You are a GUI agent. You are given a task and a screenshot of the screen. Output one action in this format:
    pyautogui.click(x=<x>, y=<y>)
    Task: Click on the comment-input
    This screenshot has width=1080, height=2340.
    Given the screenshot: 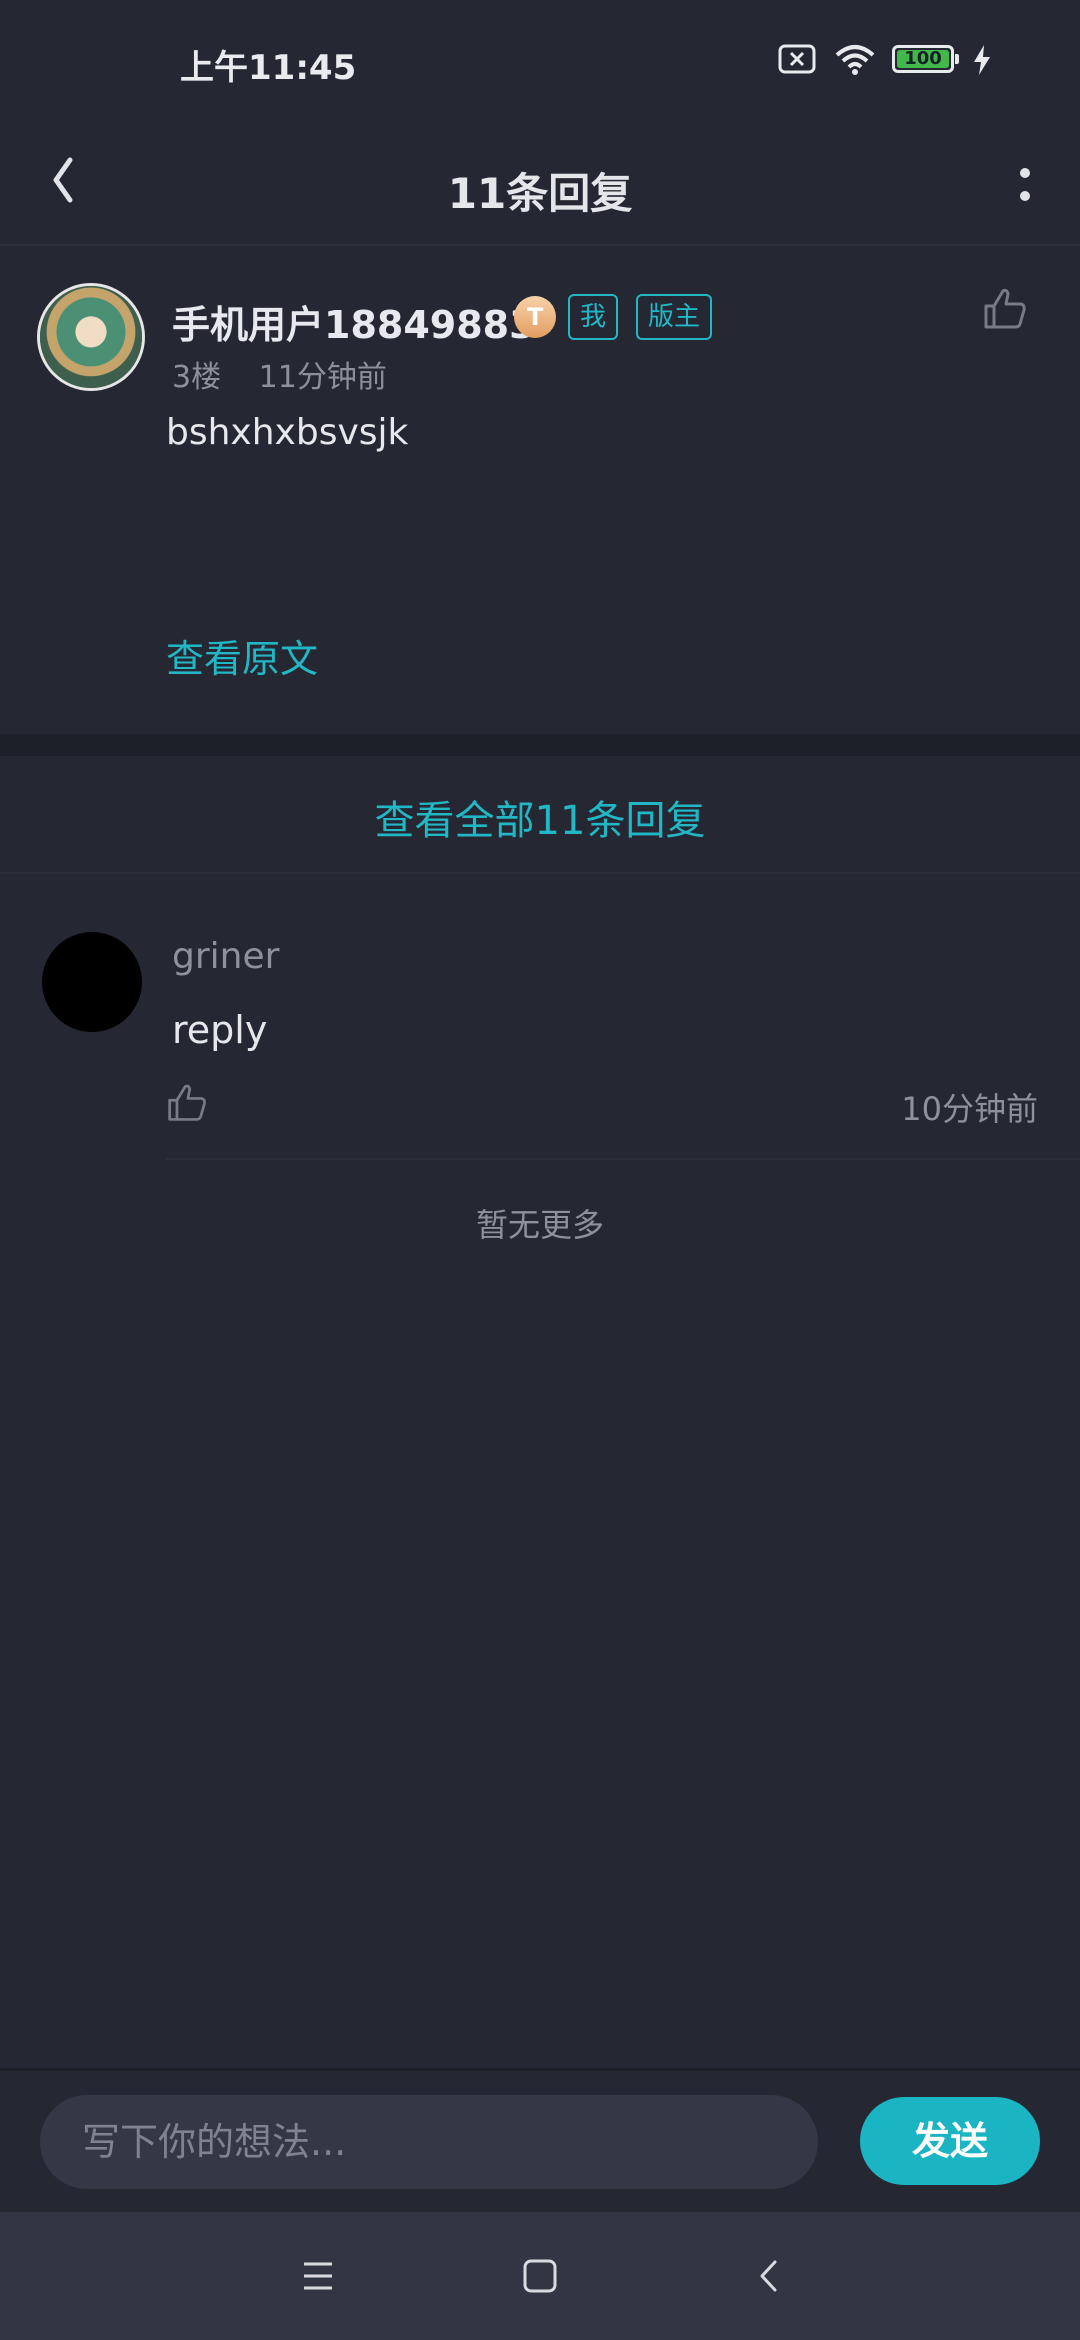 What is the action you would take?
    pyautogui.click(x=429, y=2142)
    